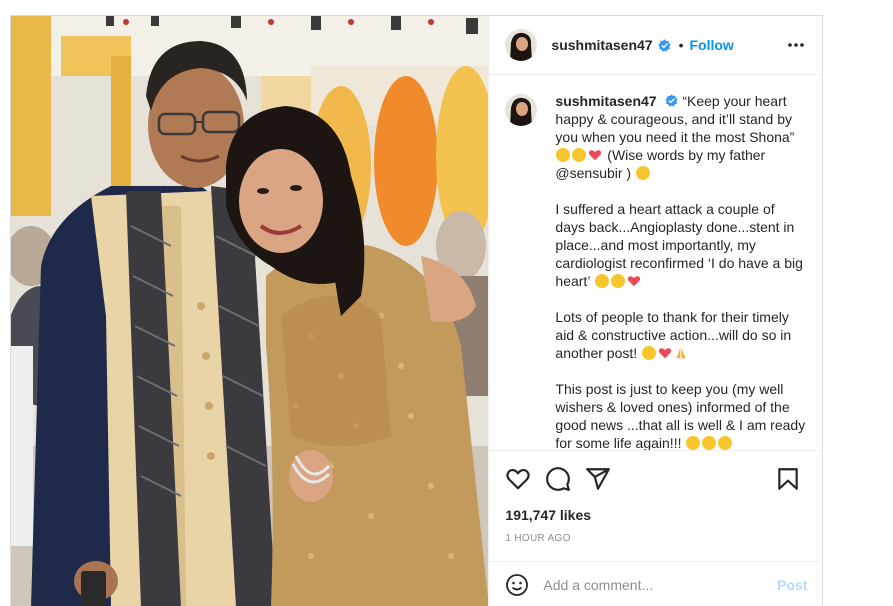 The image size is (893, 606). I want to click on avatar, so click(521, 45).